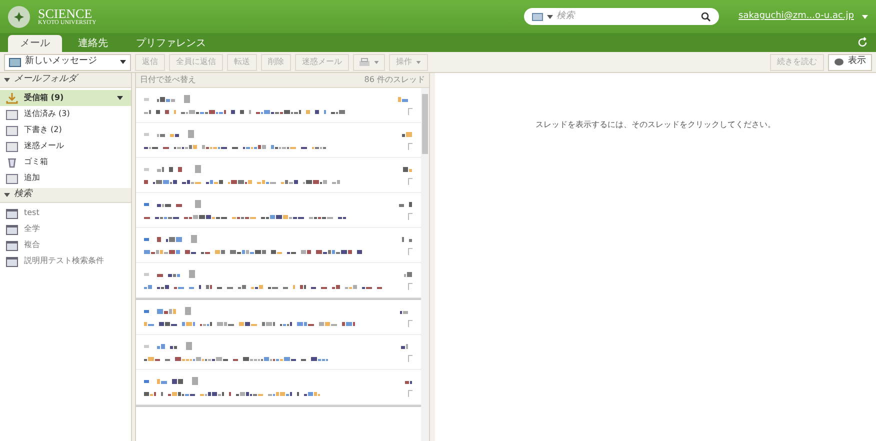 This screenshot has height=441, width=876. I want to click on folder-item: test, so click(65, 213).